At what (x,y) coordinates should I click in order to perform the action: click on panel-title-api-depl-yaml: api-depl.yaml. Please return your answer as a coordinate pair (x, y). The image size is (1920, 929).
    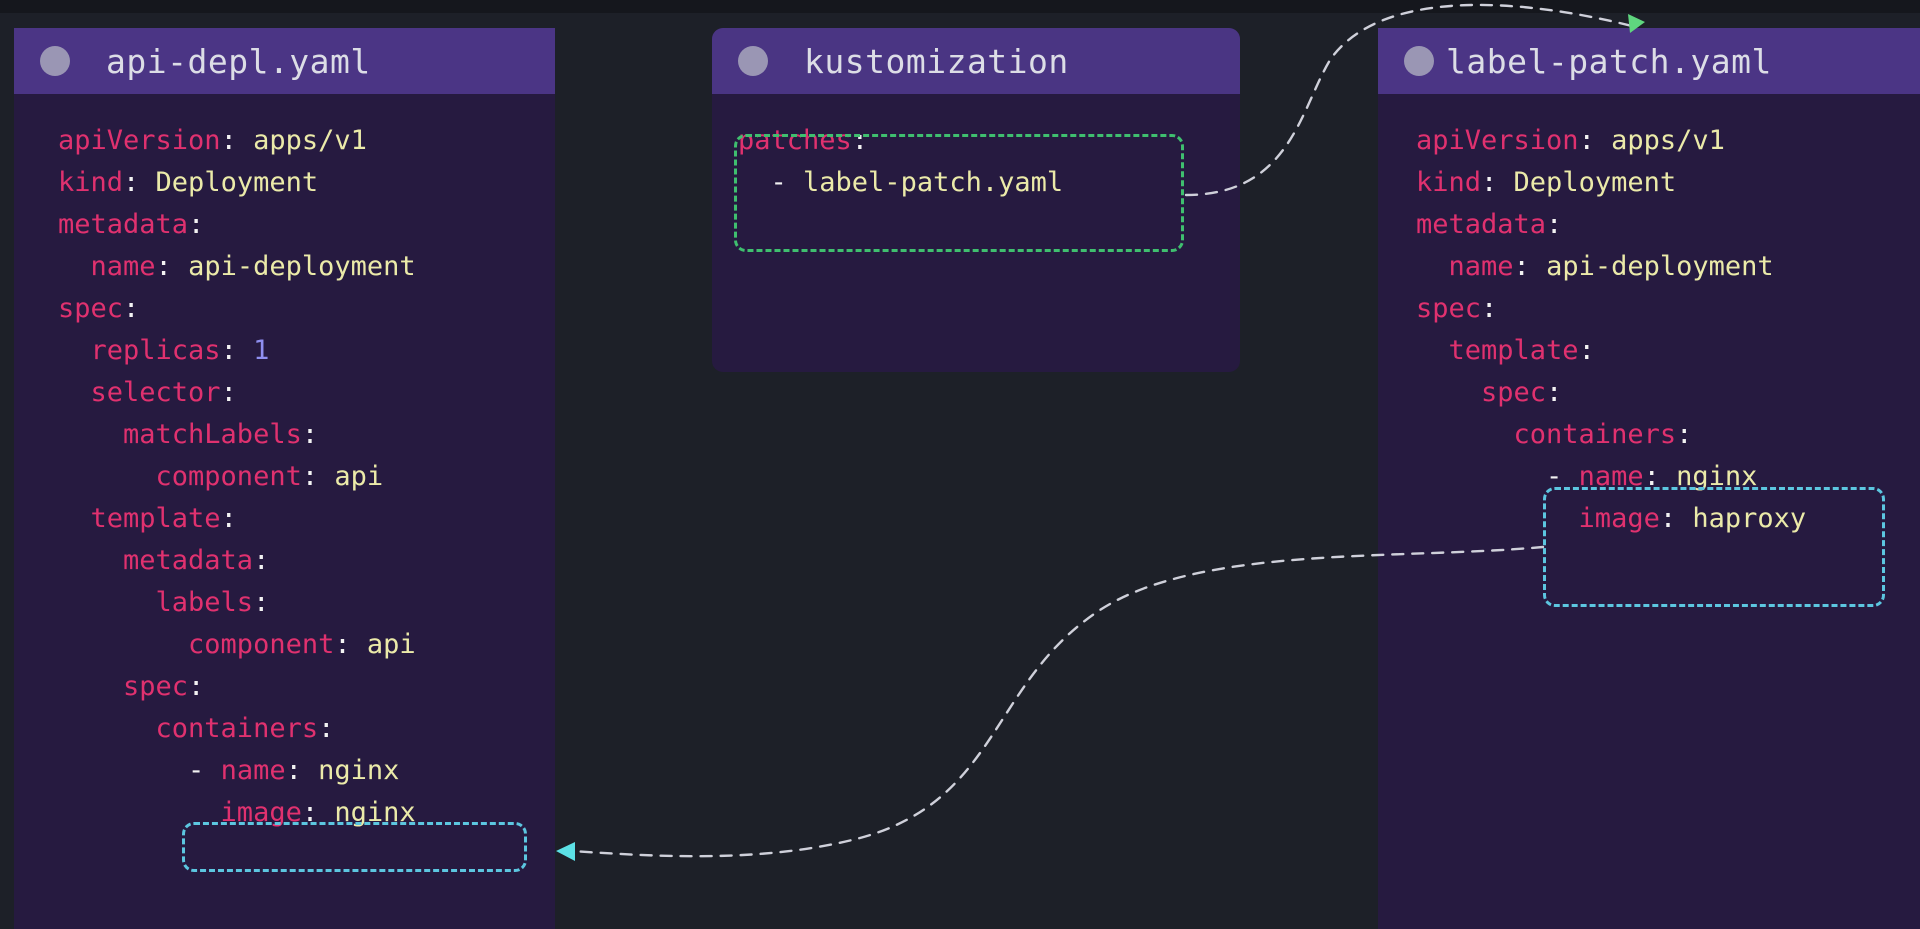
    Looking at the image, I should click on (238, 61).